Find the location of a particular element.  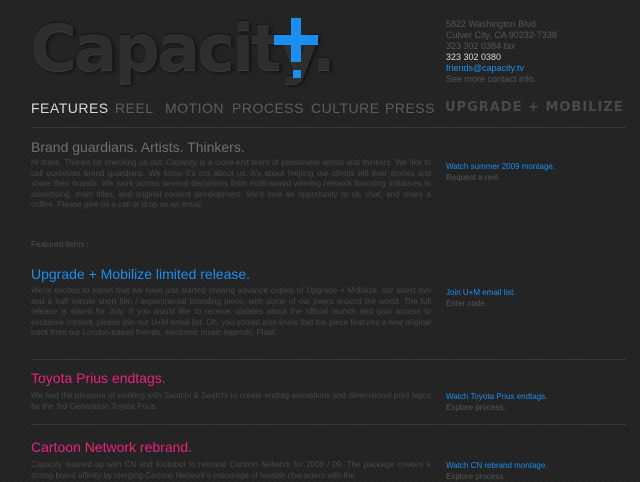

request-reel-link: Request a reel. is located at coordinates (500, 177).